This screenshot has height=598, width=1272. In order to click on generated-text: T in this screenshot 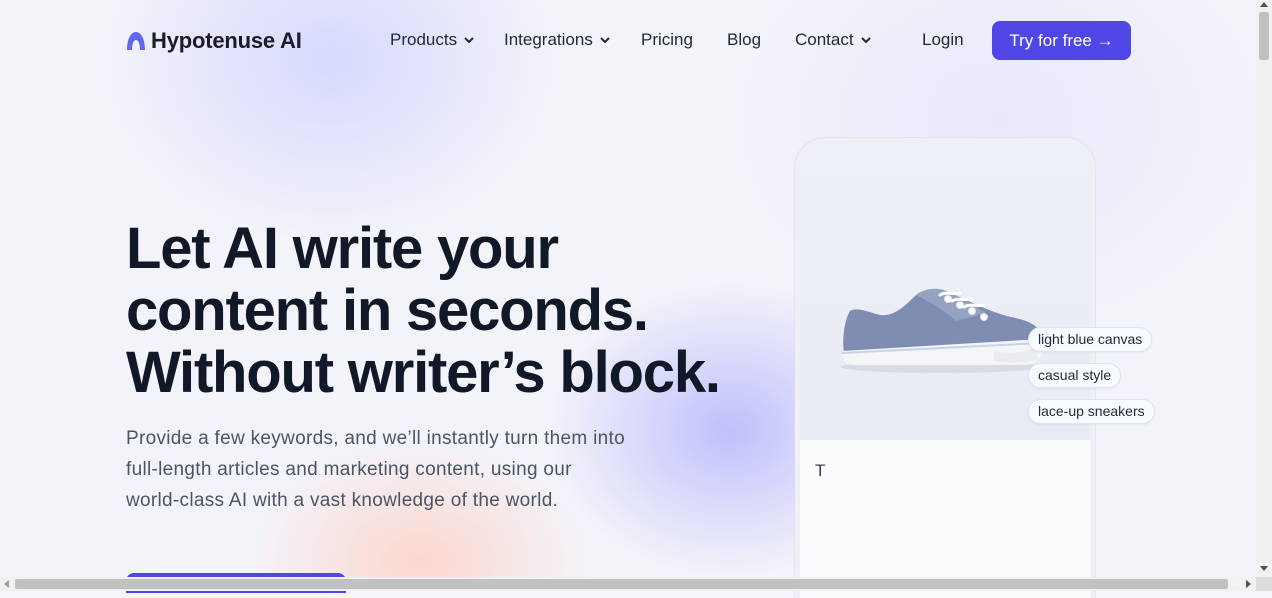, I will do `click(820, 470)`.